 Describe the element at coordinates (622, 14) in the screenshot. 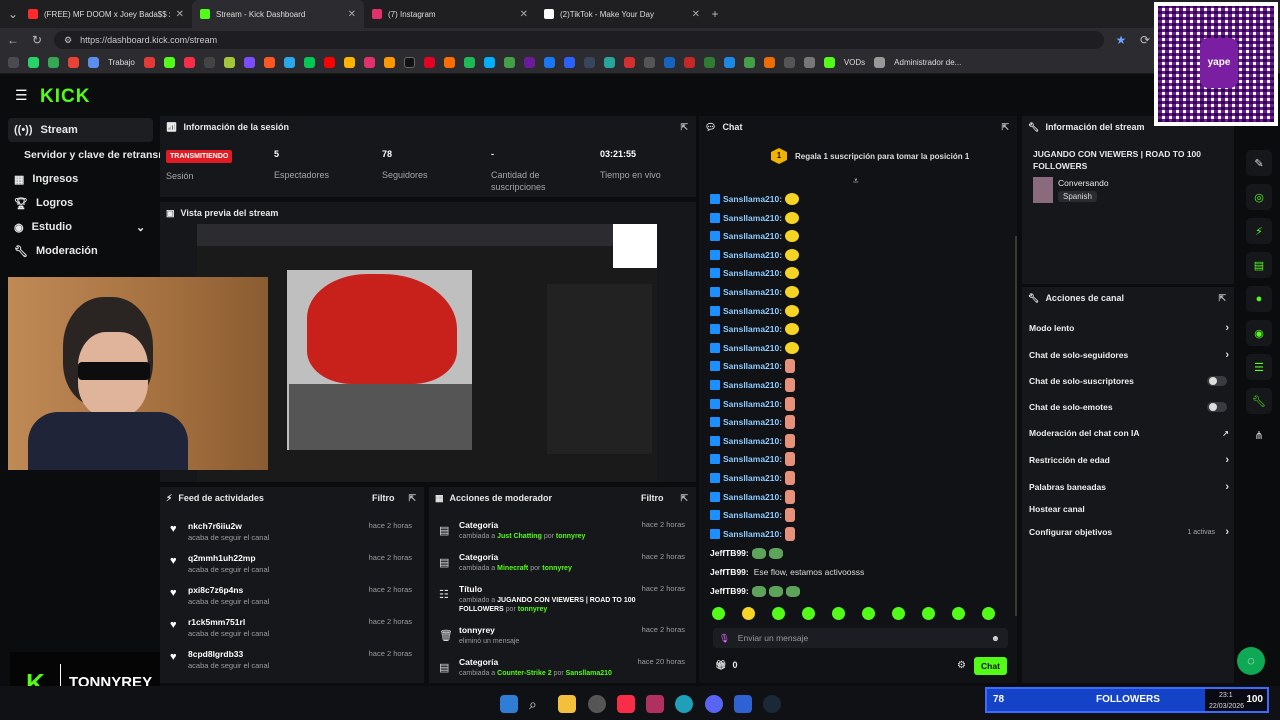

I see `tab-tiktok: (2)TikTok - Make Your Day ✕` at that location.